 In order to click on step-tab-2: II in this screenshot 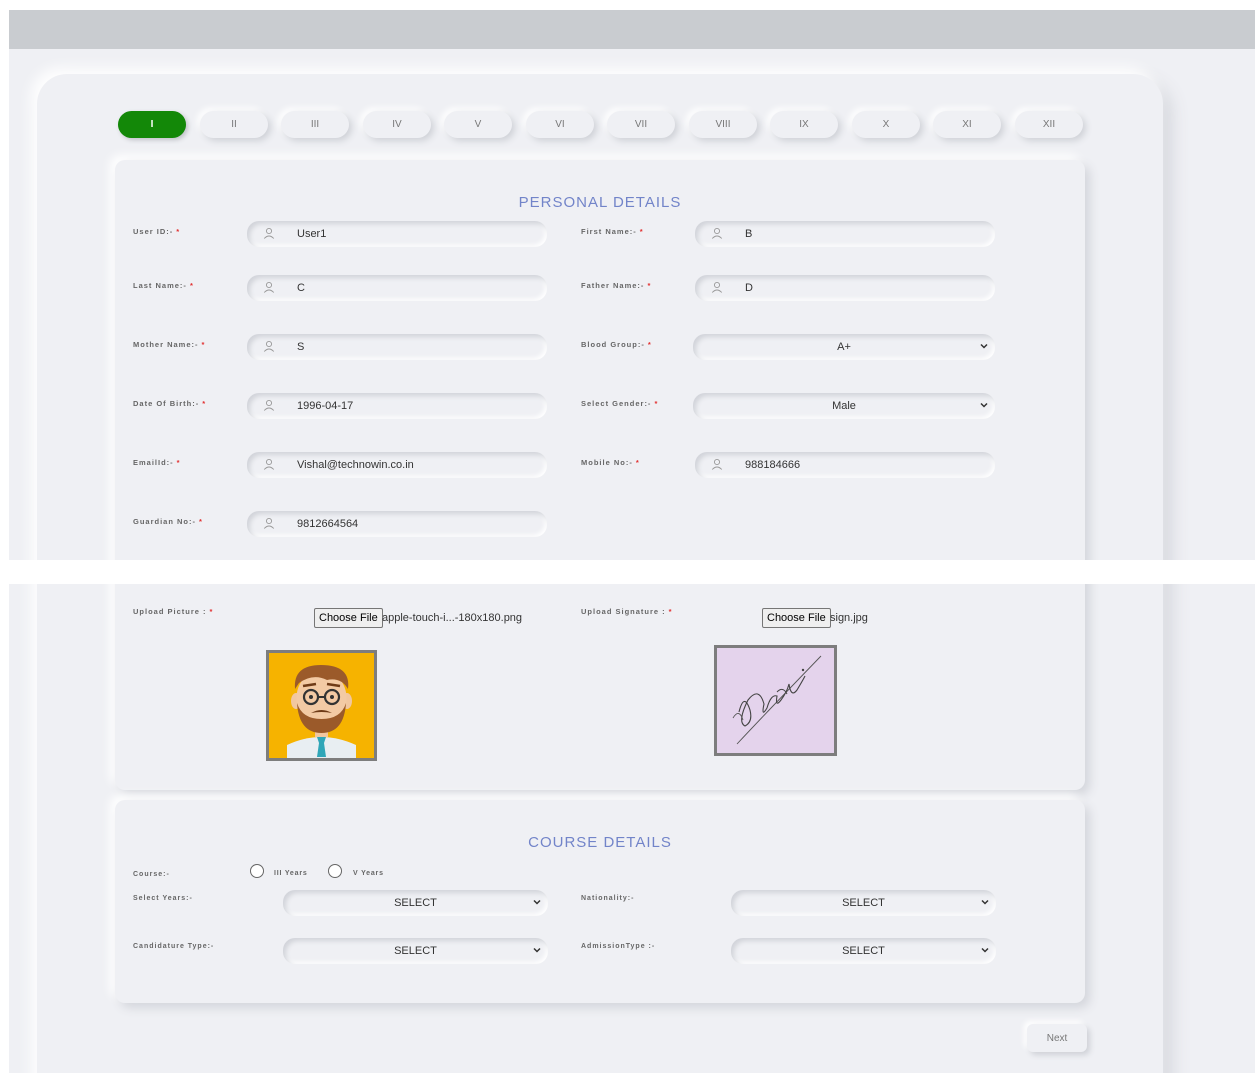, I will do `click(234, 124)`.